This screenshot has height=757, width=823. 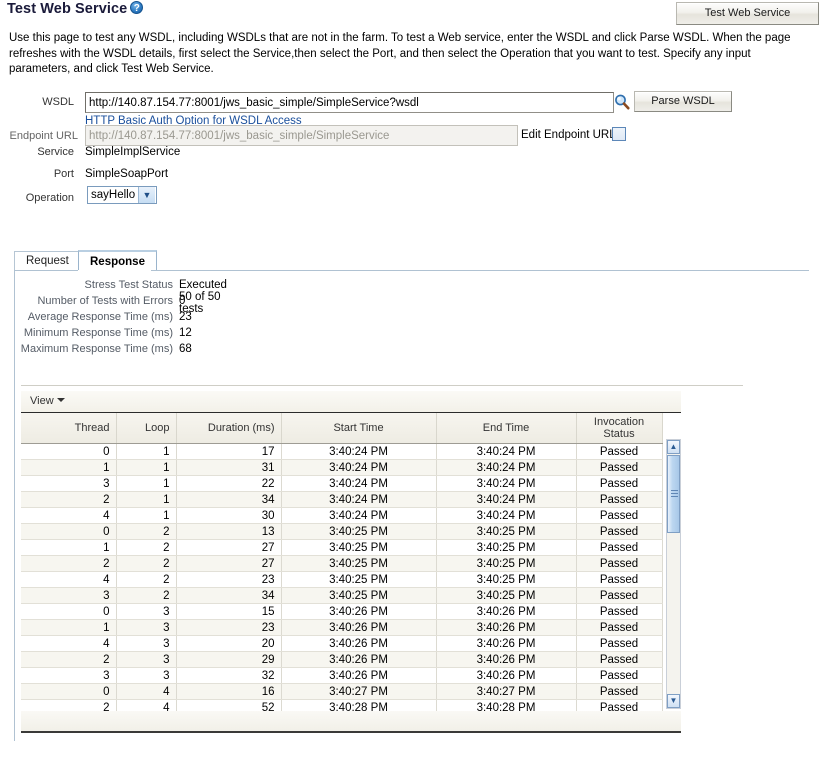 What do you see at coordinates (619, 428) in the screenshot?
I see `column-header-invocation-status: Invocation Status` at bounding box center [619, 428].